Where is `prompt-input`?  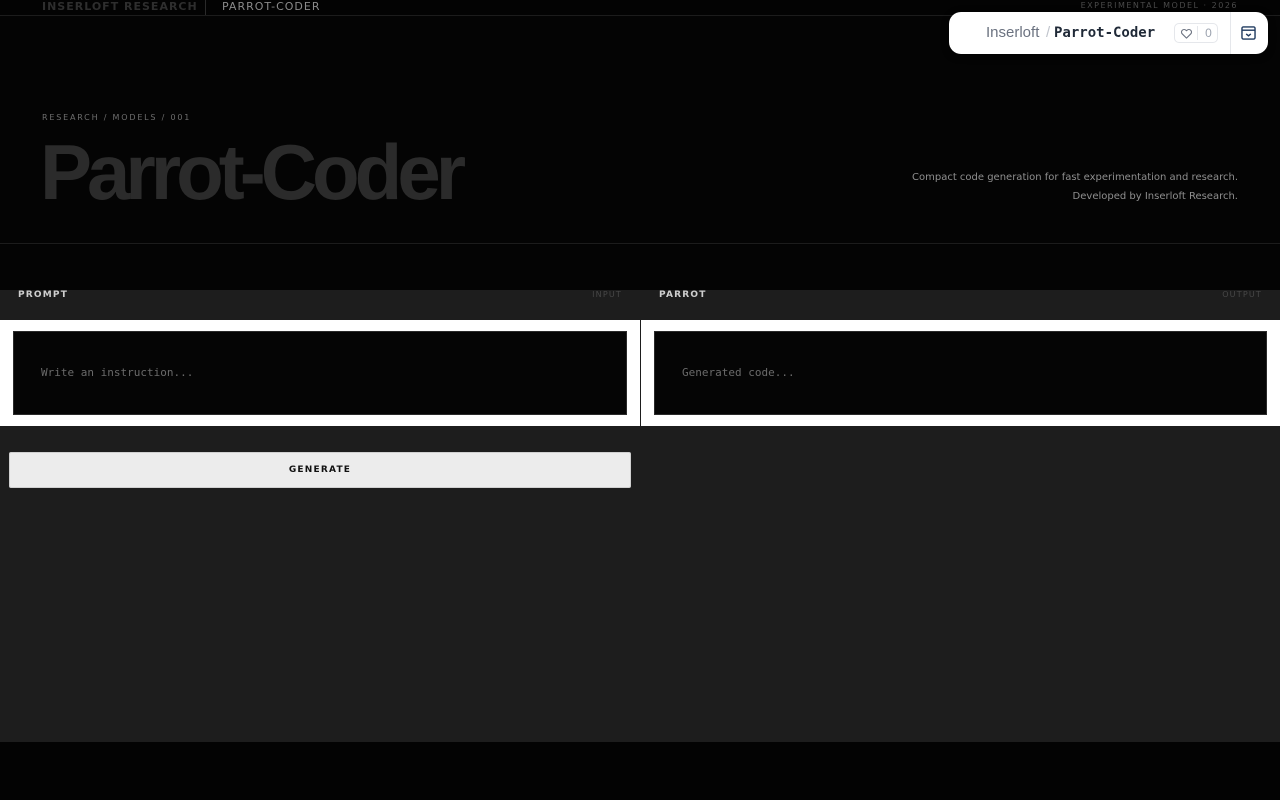
prompt-input is located at coordinates (320, 373).